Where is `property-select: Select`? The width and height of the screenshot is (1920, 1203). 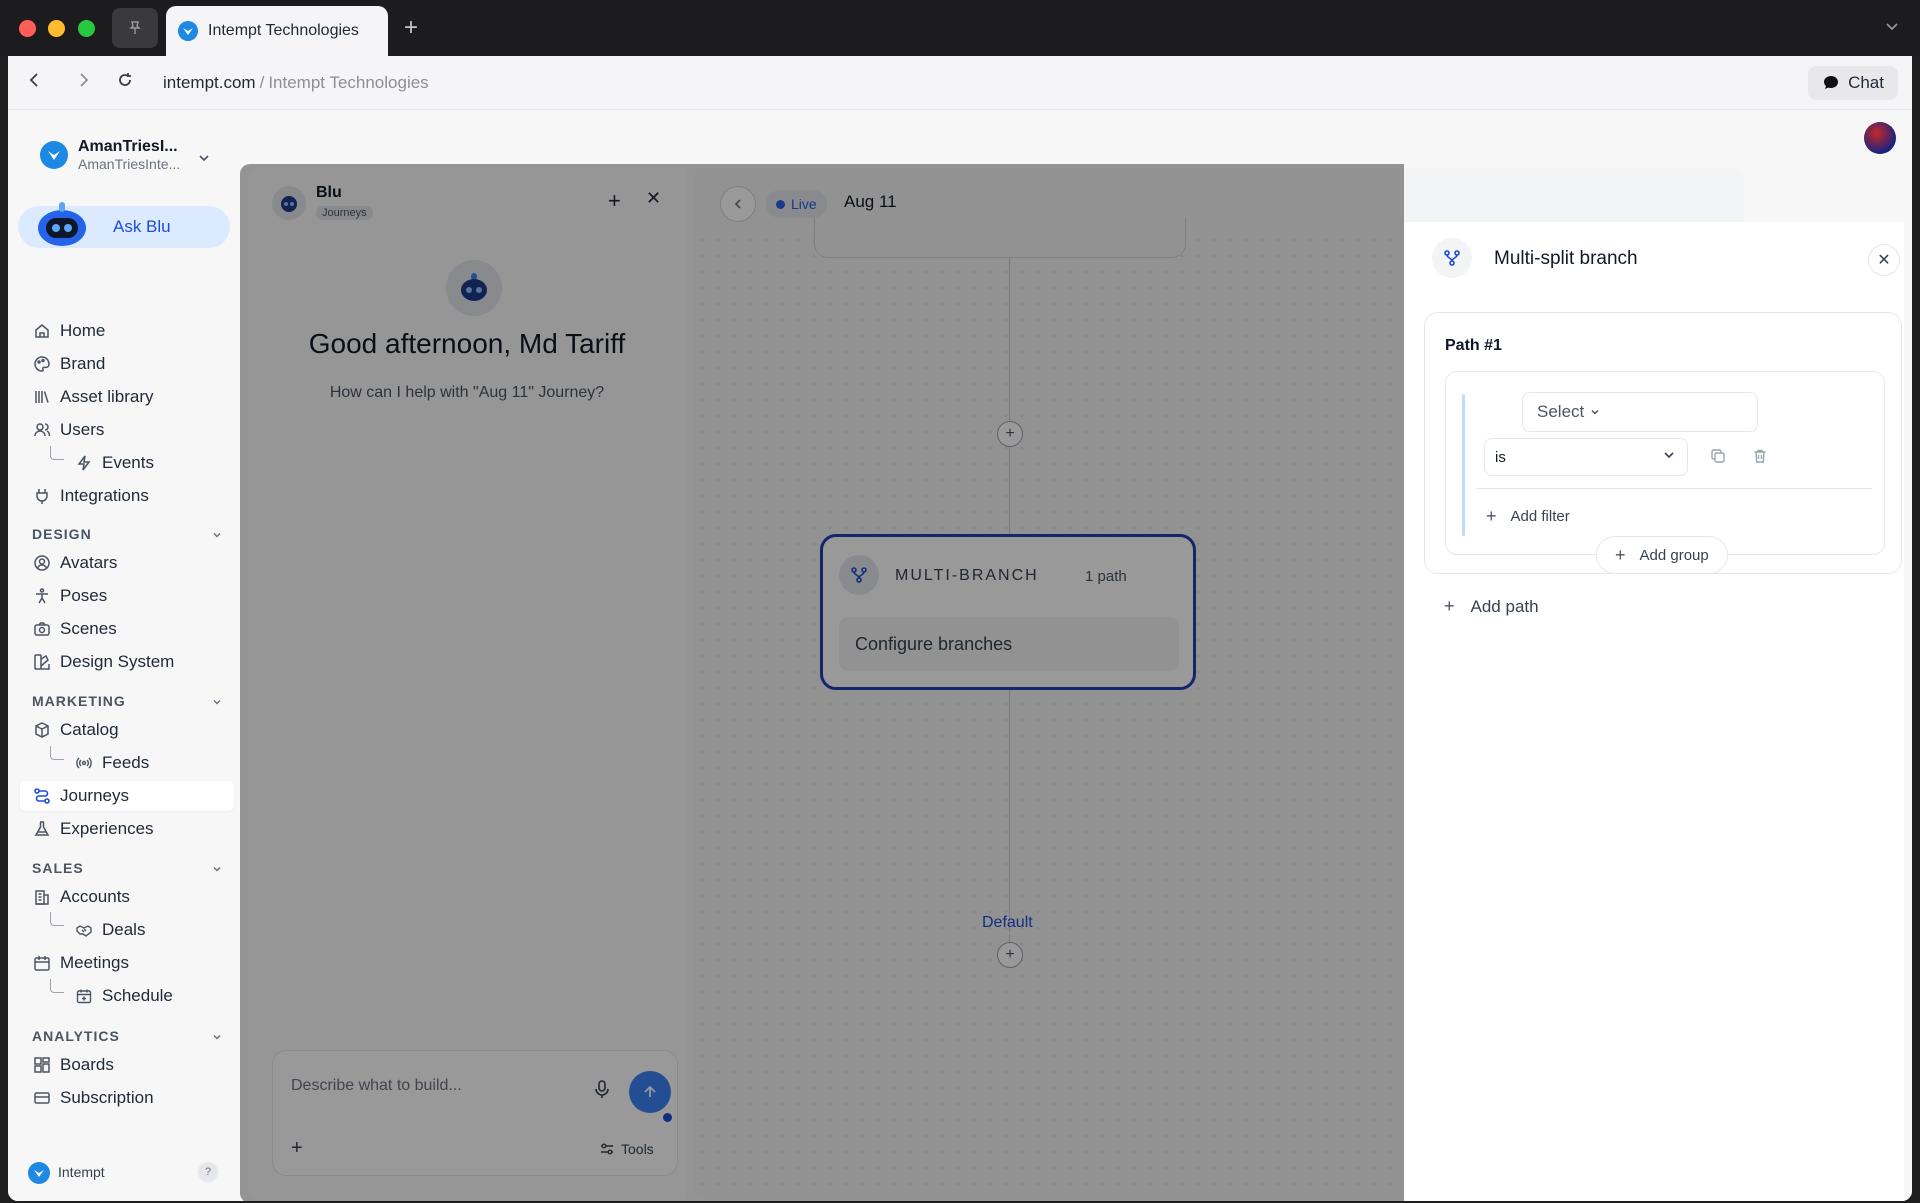 property-select: Select is located at coordinates (1640, 412).